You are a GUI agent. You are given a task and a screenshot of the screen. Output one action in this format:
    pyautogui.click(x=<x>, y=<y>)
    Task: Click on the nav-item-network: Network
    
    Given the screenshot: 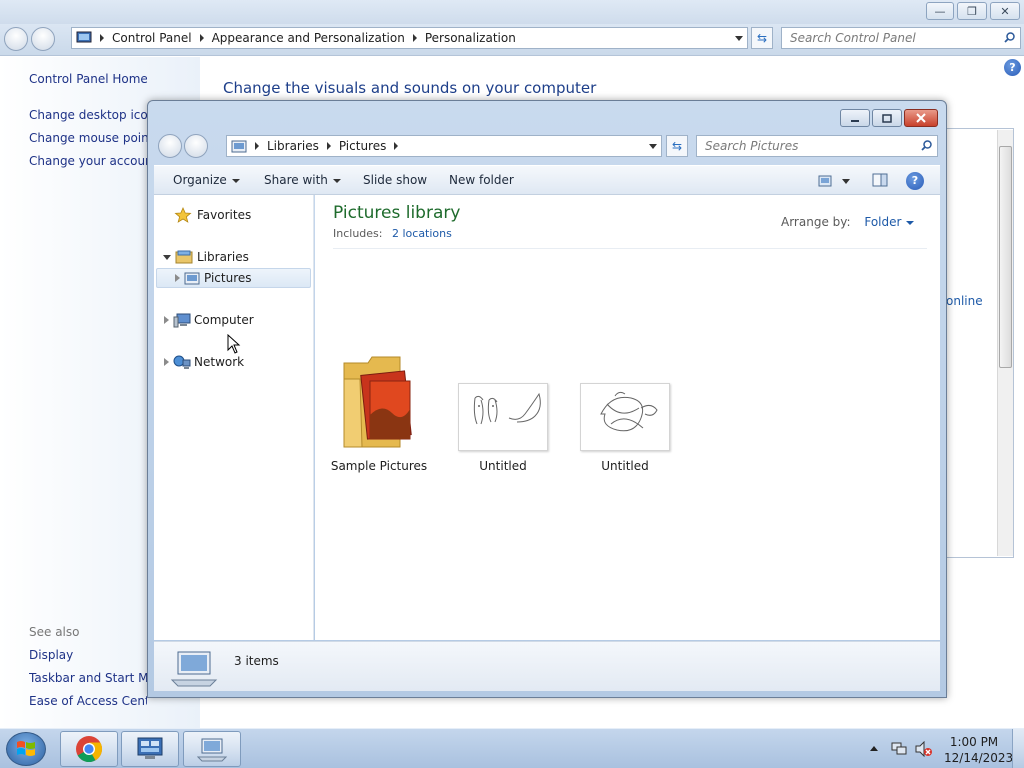 What is the action you would take?
    pyautogui.click(x=233, y=362)
    